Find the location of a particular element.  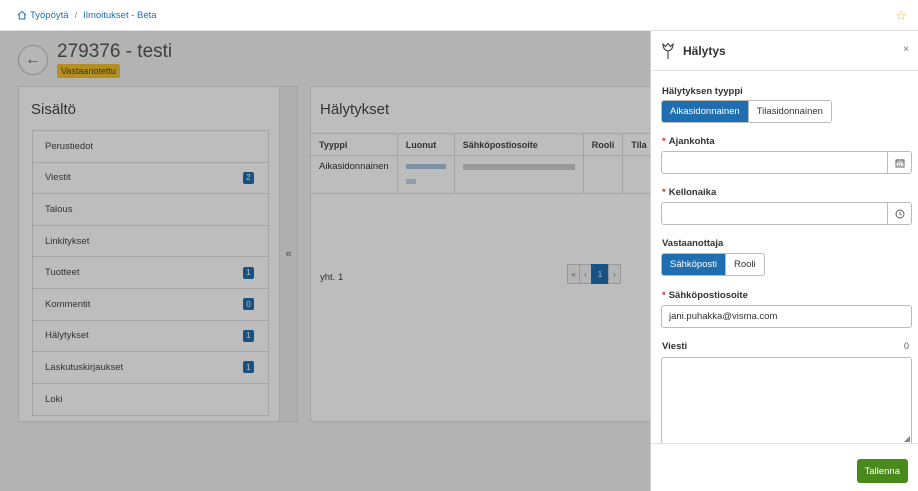

message-char-counter: 0 is located at coordinates (906, 346).